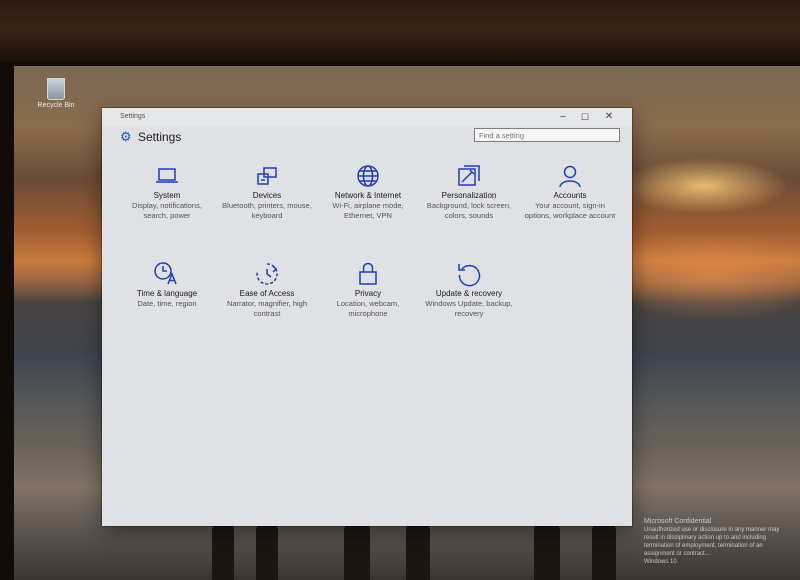  Describe the element at coordinates (570, 195) in the screenshot. I see `category-label: Accounts` at that location.